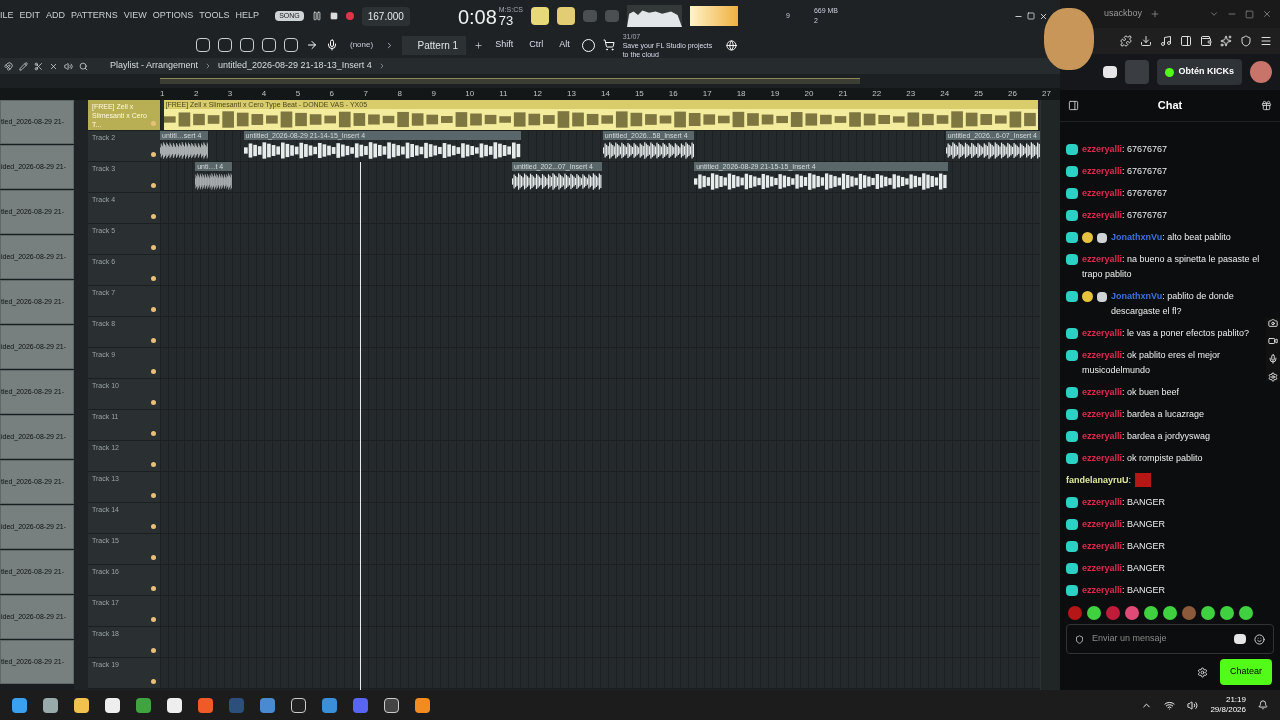 The width and height of the screenshot is (1280, 720). What do you see at coordinates (434, 45) in the screenshot?
I see `pattern-selector: Pattern 1` at bounding box center [434, 45].